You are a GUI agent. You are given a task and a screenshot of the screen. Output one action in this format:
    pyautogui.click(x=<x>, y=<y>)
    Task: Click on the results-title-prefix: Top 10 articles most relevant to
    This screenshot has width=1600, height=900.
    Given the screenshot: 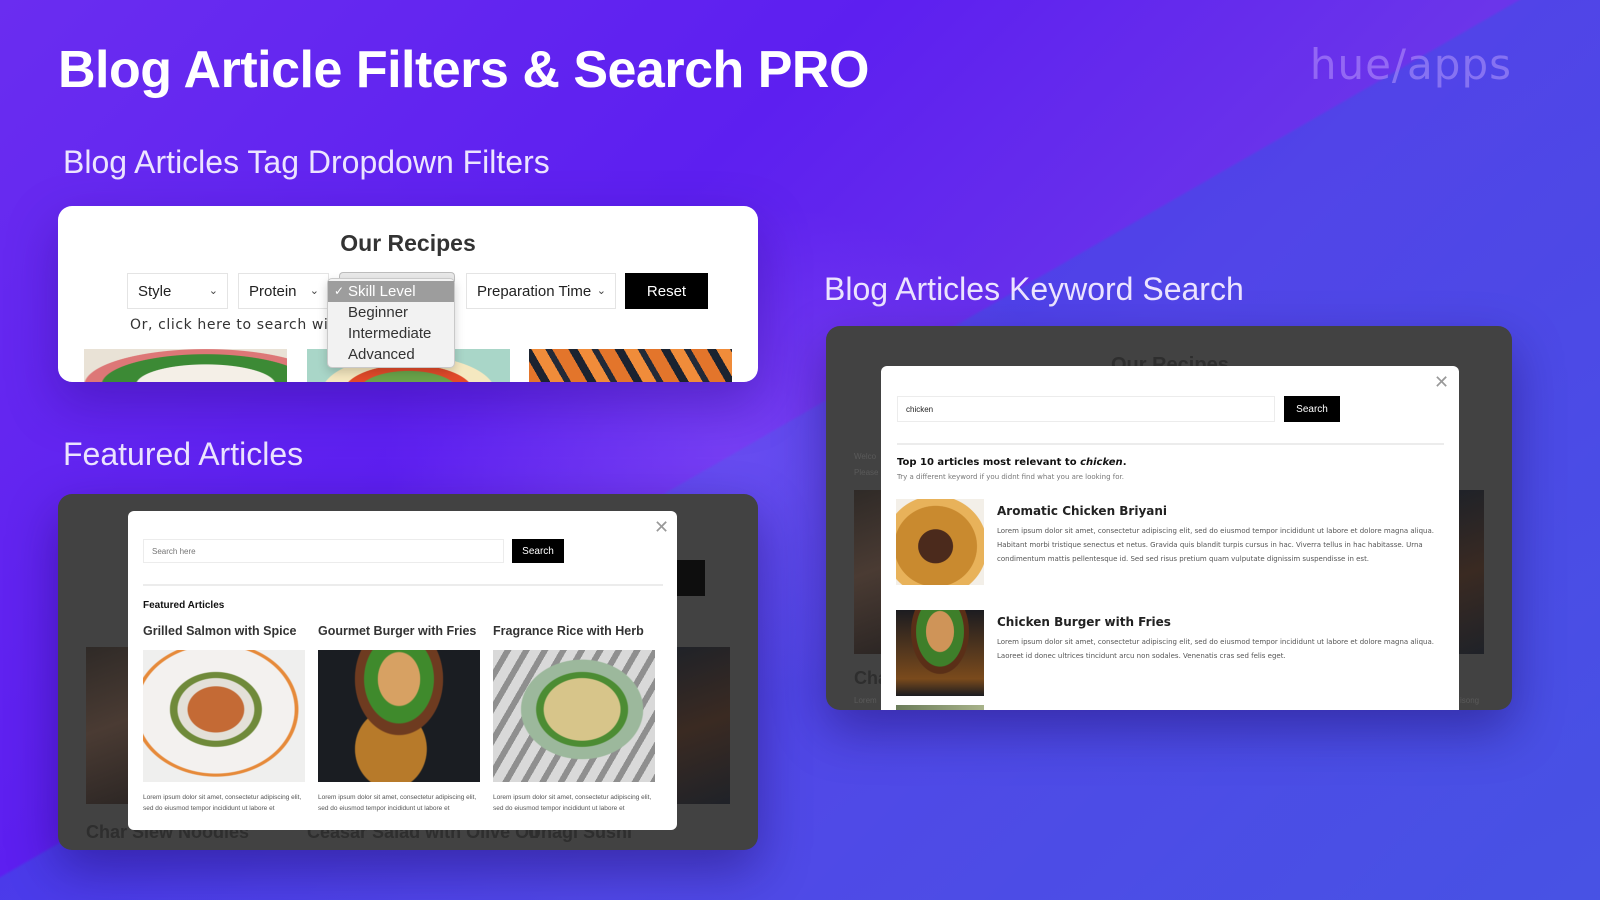 What is the action you would take?
    pyautogui.click(x=989, y=462)
    